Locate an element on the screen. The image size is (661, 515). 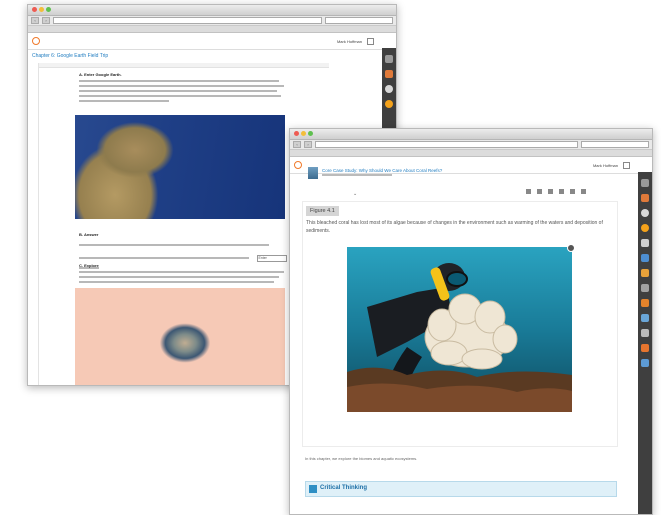
text-size-icon is located at coordinates (539, 191).